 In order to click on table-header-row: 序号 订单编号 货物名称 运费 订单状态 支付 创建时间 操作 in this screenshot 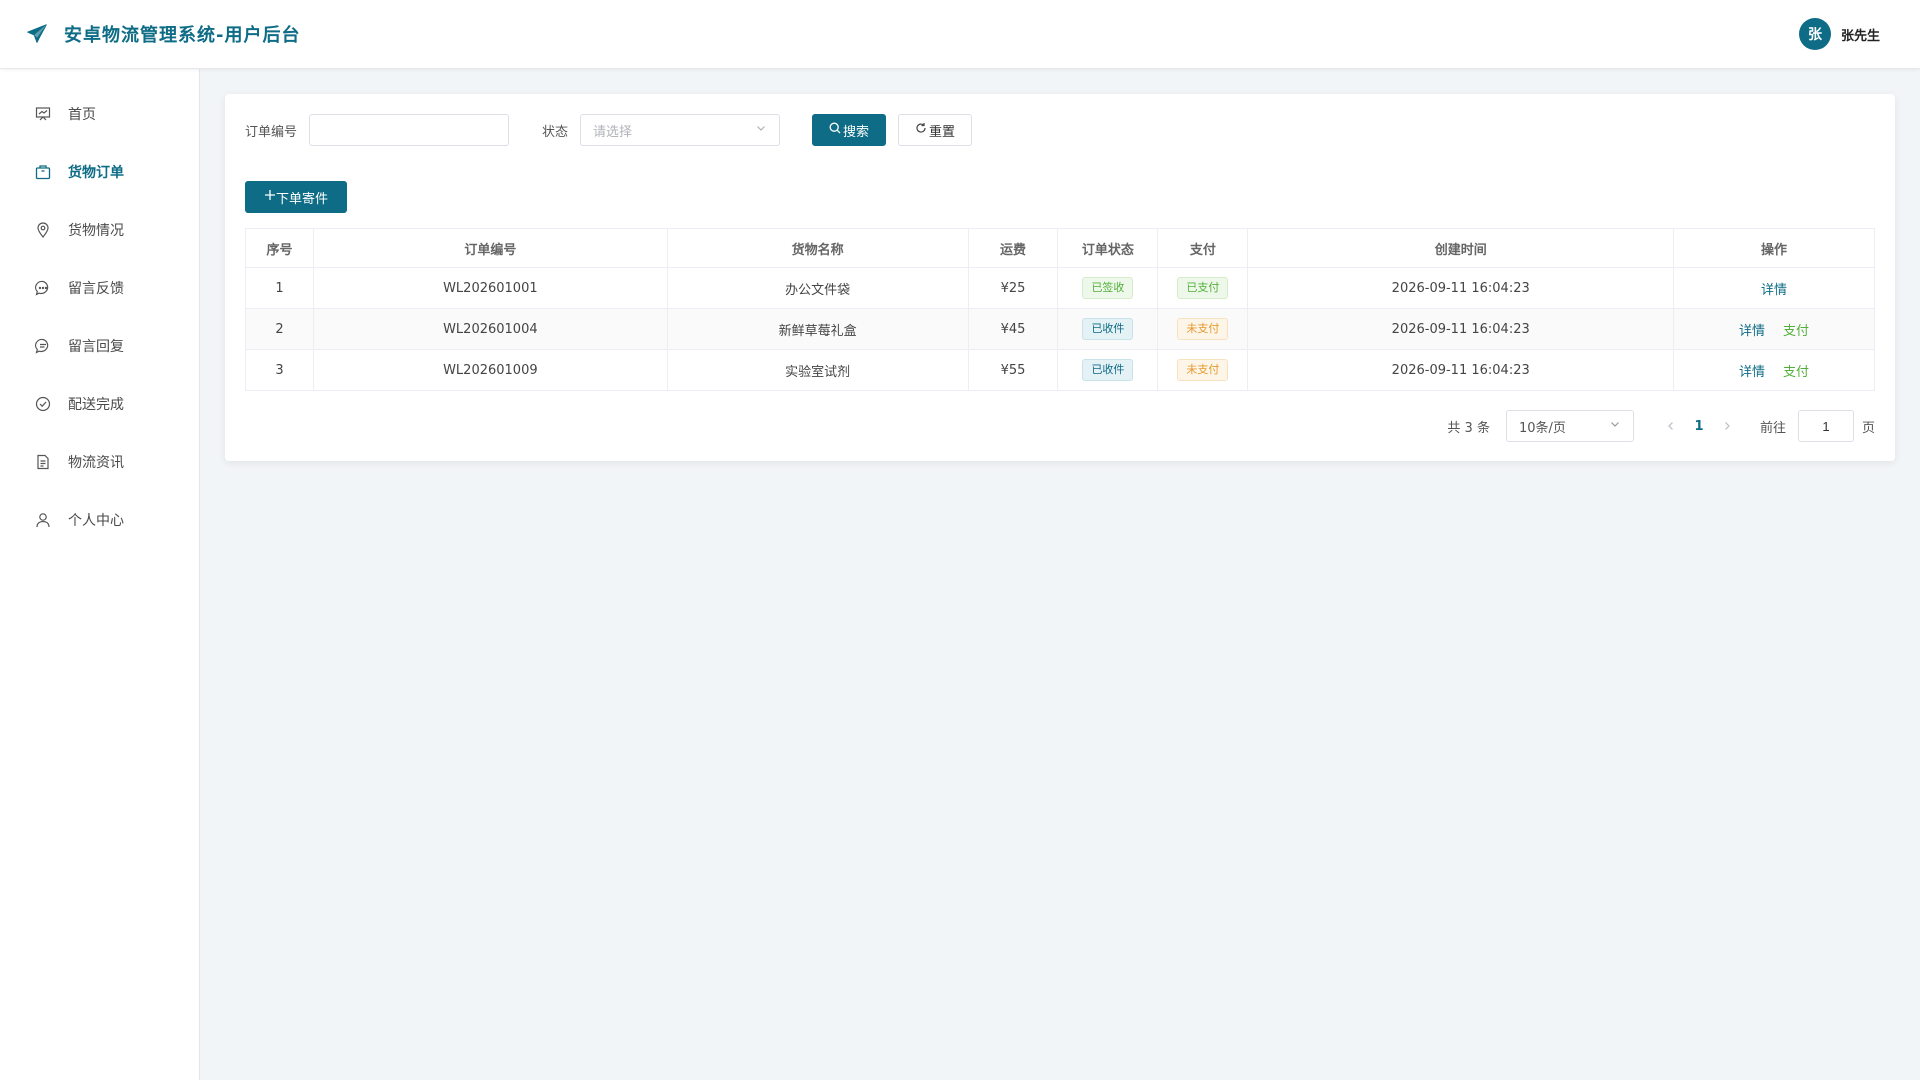, I will do `click(1060, 248)`.